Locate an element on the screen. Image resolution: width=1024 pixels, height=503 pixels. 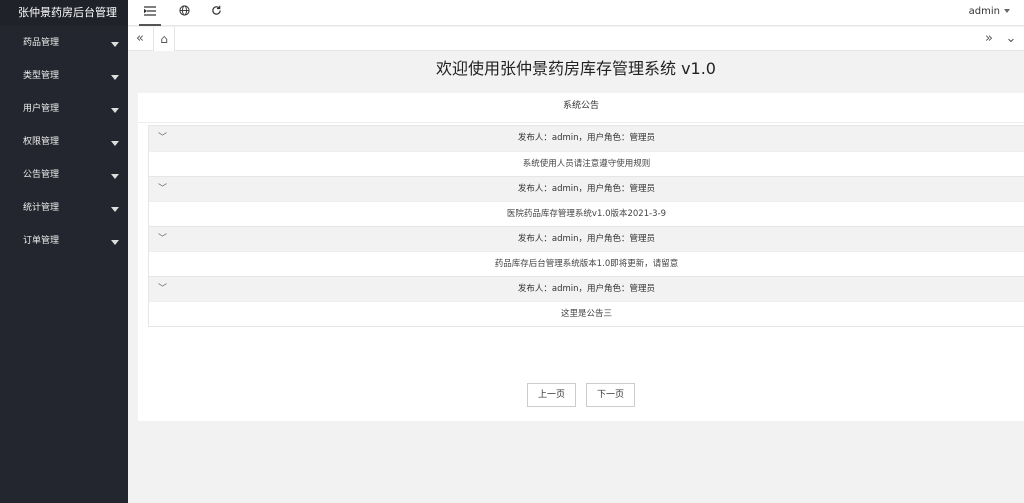
sidebar-nav: 药品管理 类型管理 用户管理 权限管理 公告管理 统计管理 订单管理 is located at coordinates (64, 142).